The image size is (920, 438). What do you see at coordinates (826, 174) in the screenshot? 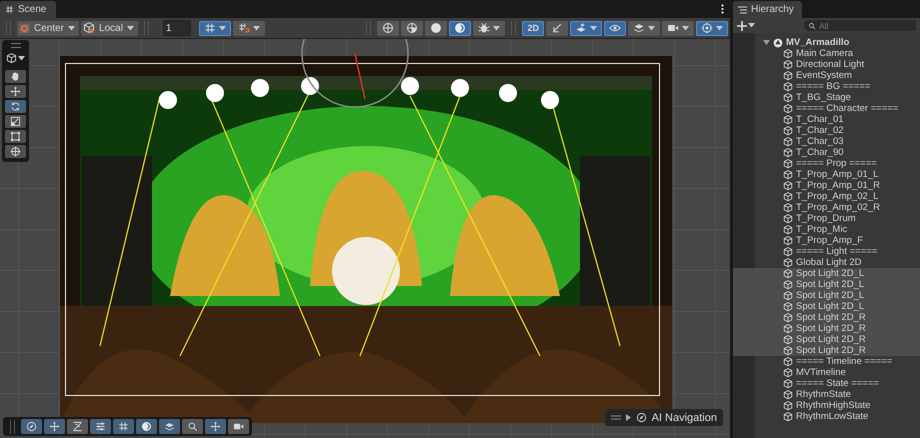
I see `hierarchy-item: T_Prop_Amp_01_L` at bounding box center [826, 174].